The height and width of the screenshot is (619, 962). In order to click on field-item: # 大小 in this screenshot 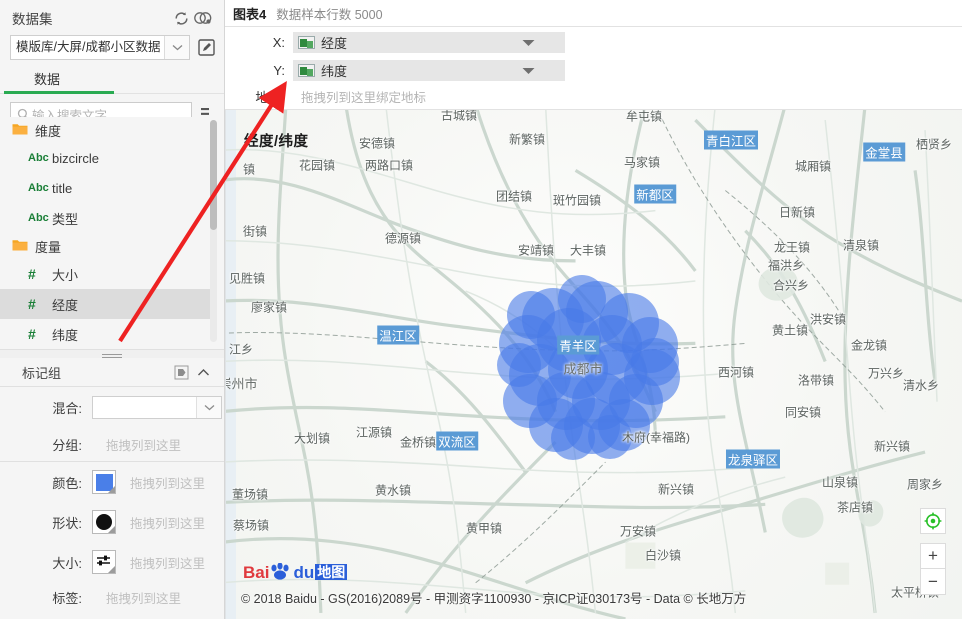, I will do `click(106, 274)`.